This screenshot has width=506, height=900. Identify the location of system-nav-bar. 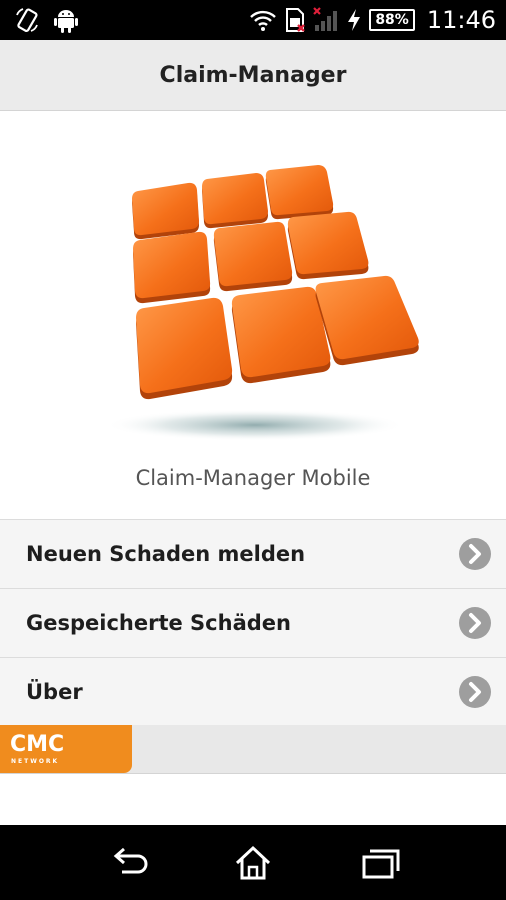
(253, 862).